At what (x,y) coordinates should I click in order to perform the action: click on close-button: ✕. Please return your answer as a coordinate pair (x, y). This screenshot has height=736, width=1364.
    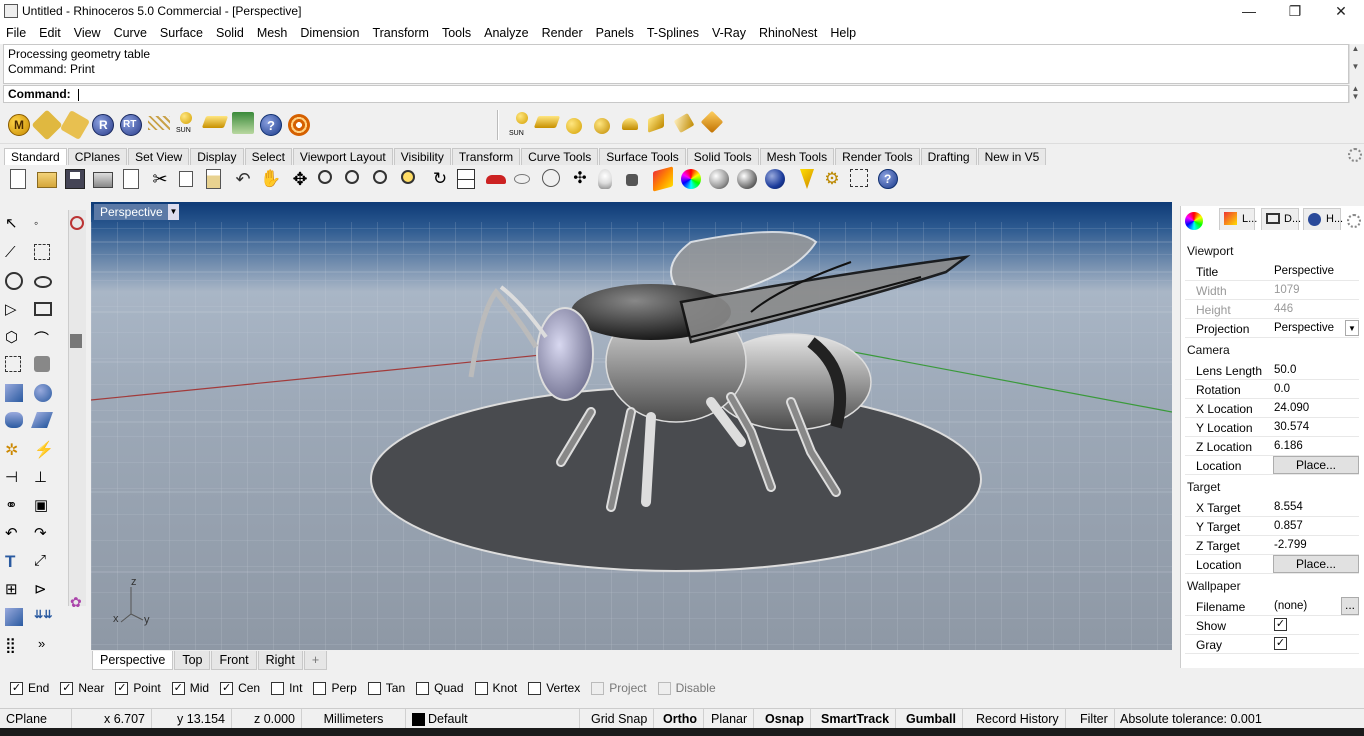
    Looking at the image, I should click on (1341, 11).